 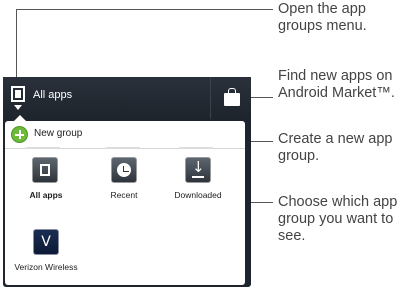 What do you see at coordinates (46, 195) in the screenshot?
I see `group-label: All apps` at bounding box center [46, 195].